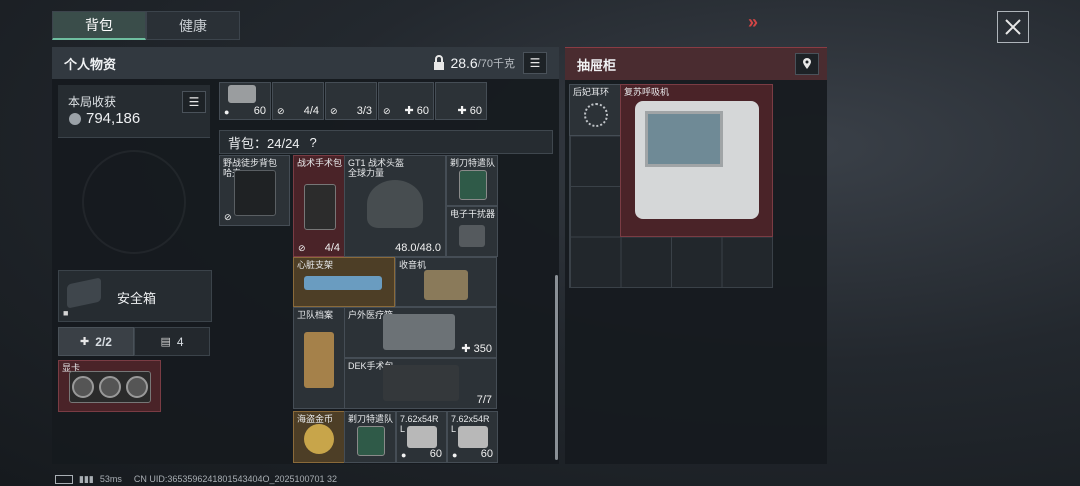 The image size is (1080, 486). I want to click on gpu-card-image, so click(110, 387).